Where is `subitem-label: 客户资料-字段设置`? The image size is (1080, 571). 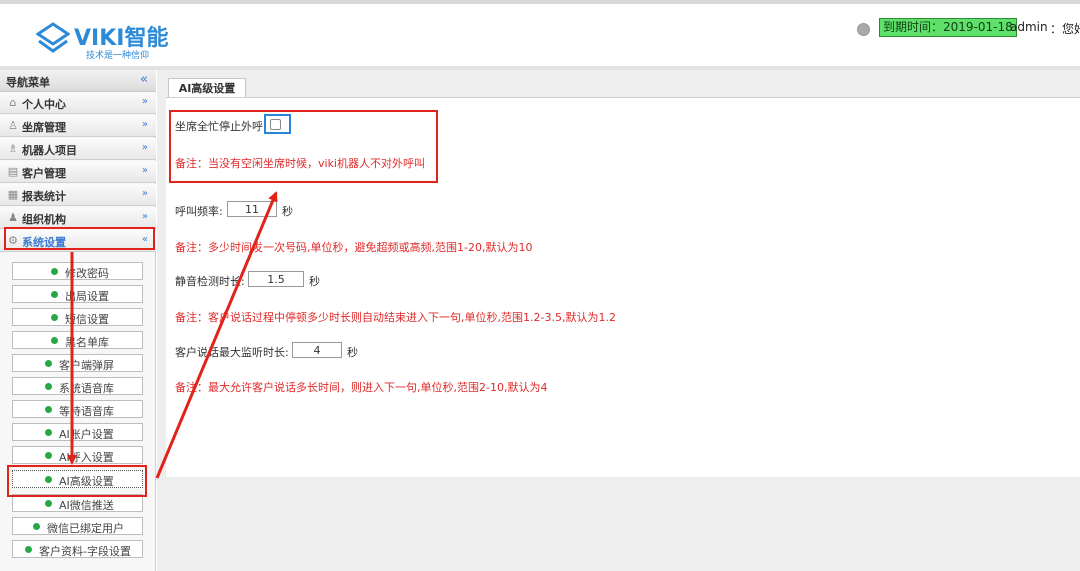 subitem-label: 客户资料-字段设置 is located at coordinates (85, 551).